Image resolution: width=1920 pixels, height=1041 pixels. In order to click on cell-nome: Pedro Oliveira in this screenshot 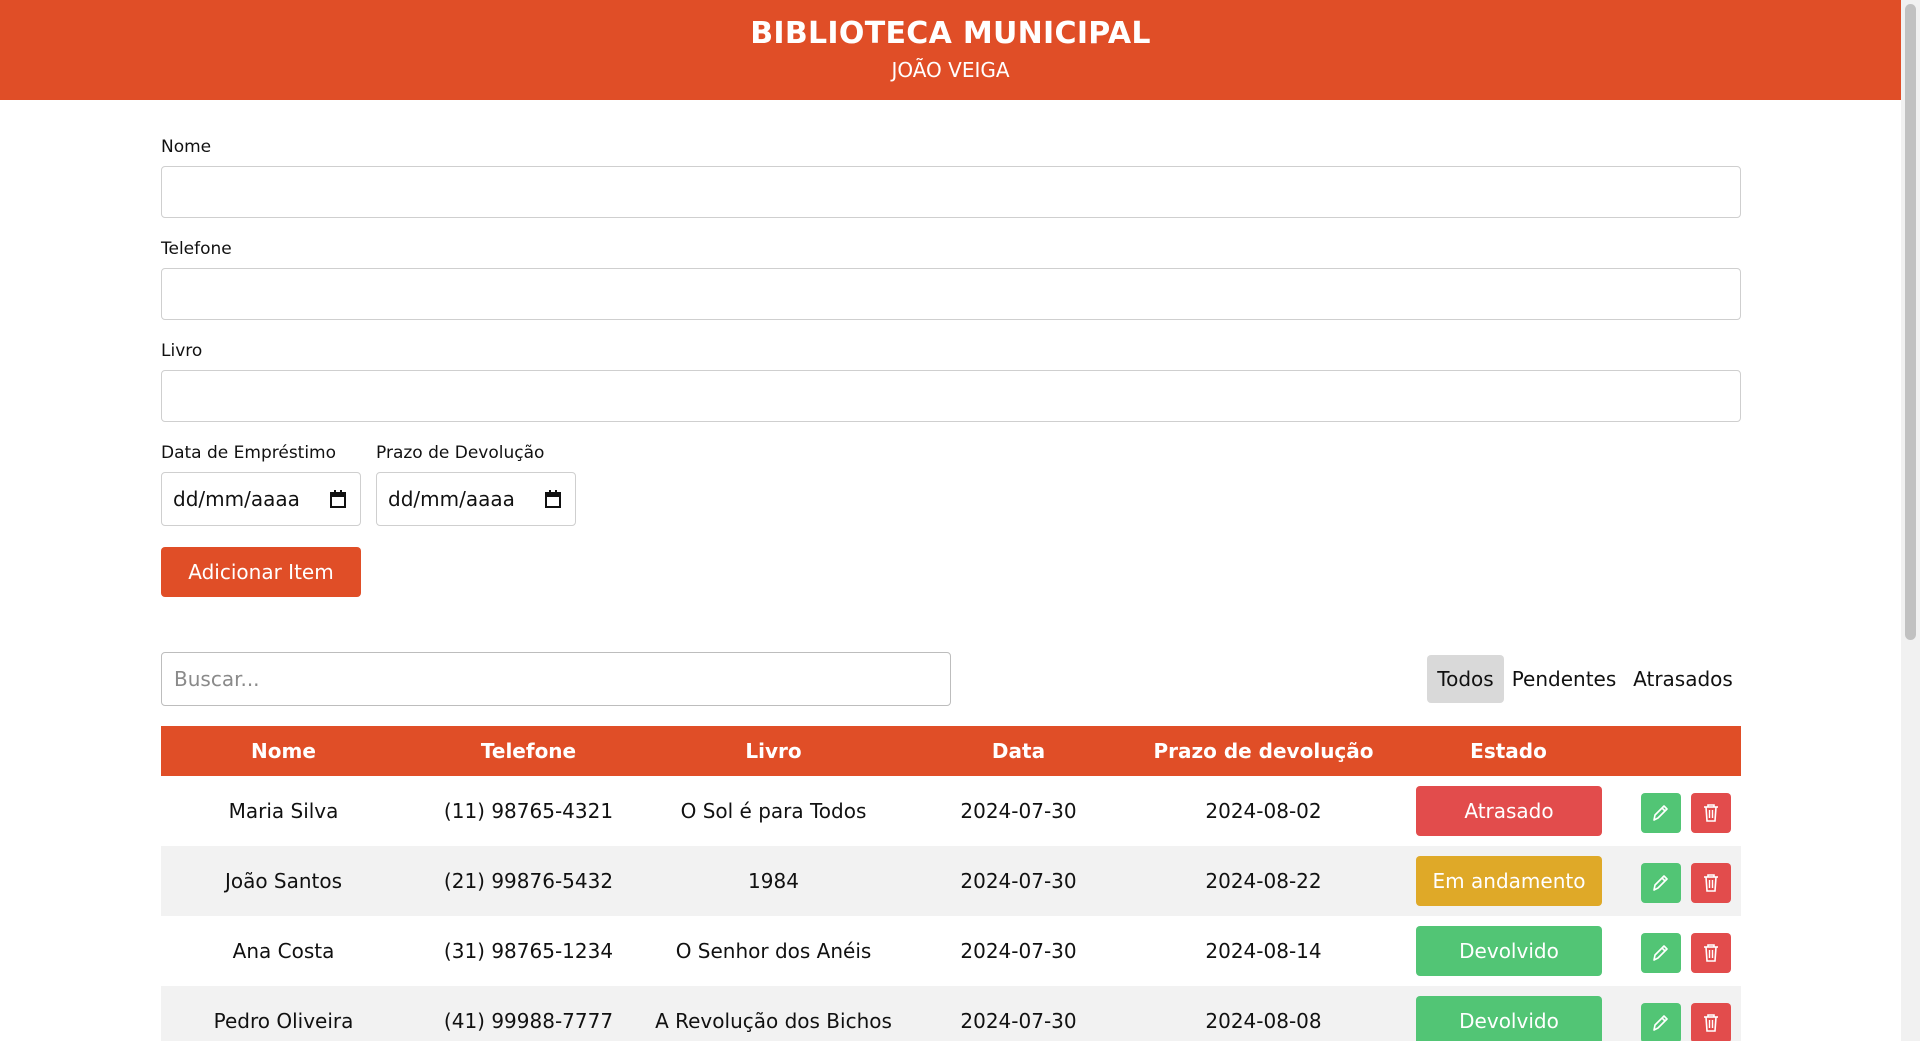, I will do `click(283, 1021)`.